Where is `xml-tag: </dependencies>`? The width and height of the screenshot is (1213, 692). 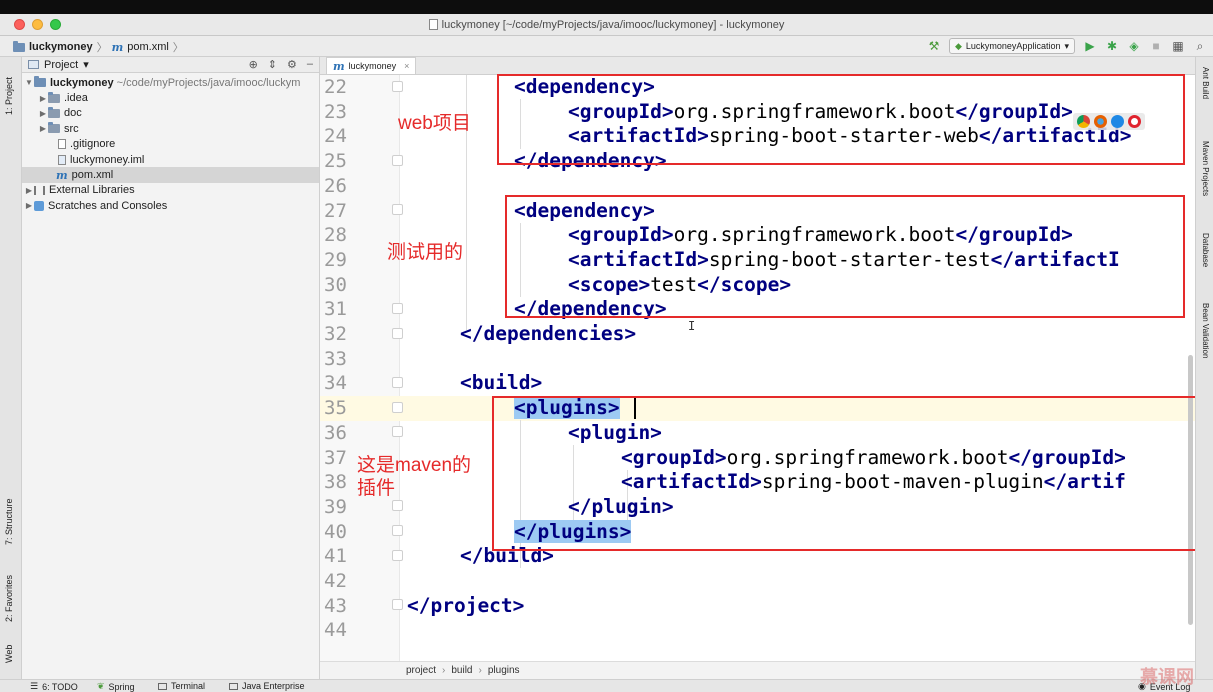 xml-tag: </dependencies> is located at coordinates (548, 333).